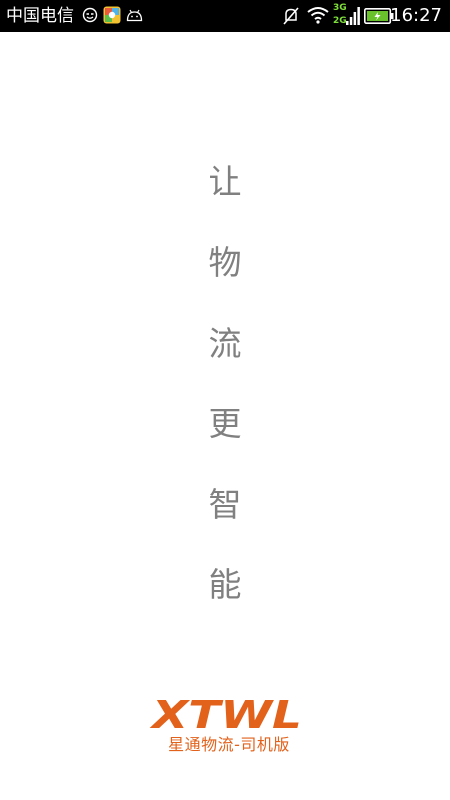 Image resolution: width=450 pixels, height=800 pixels. Describe the element at coordinates (416, 15) in the screenshot. I see `clock: 16:27` at that location.